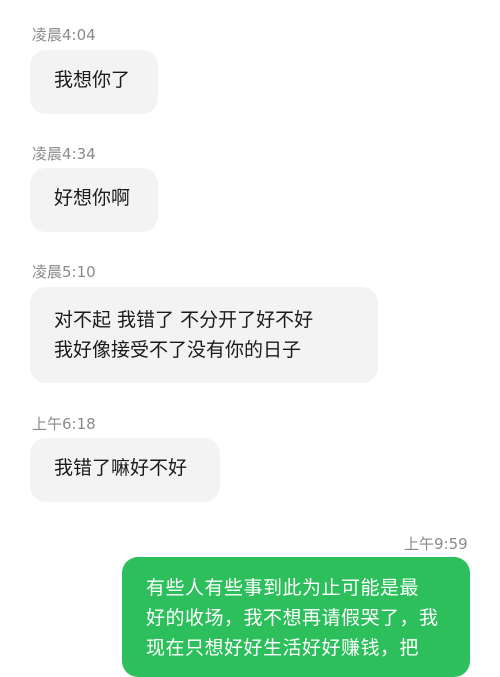 The image size is (500, 677). I want to click on incoming-message-bubble: 对不起 我错了 不分开了好不好 我好像接受不了没有你的日子, so click(204, 335).